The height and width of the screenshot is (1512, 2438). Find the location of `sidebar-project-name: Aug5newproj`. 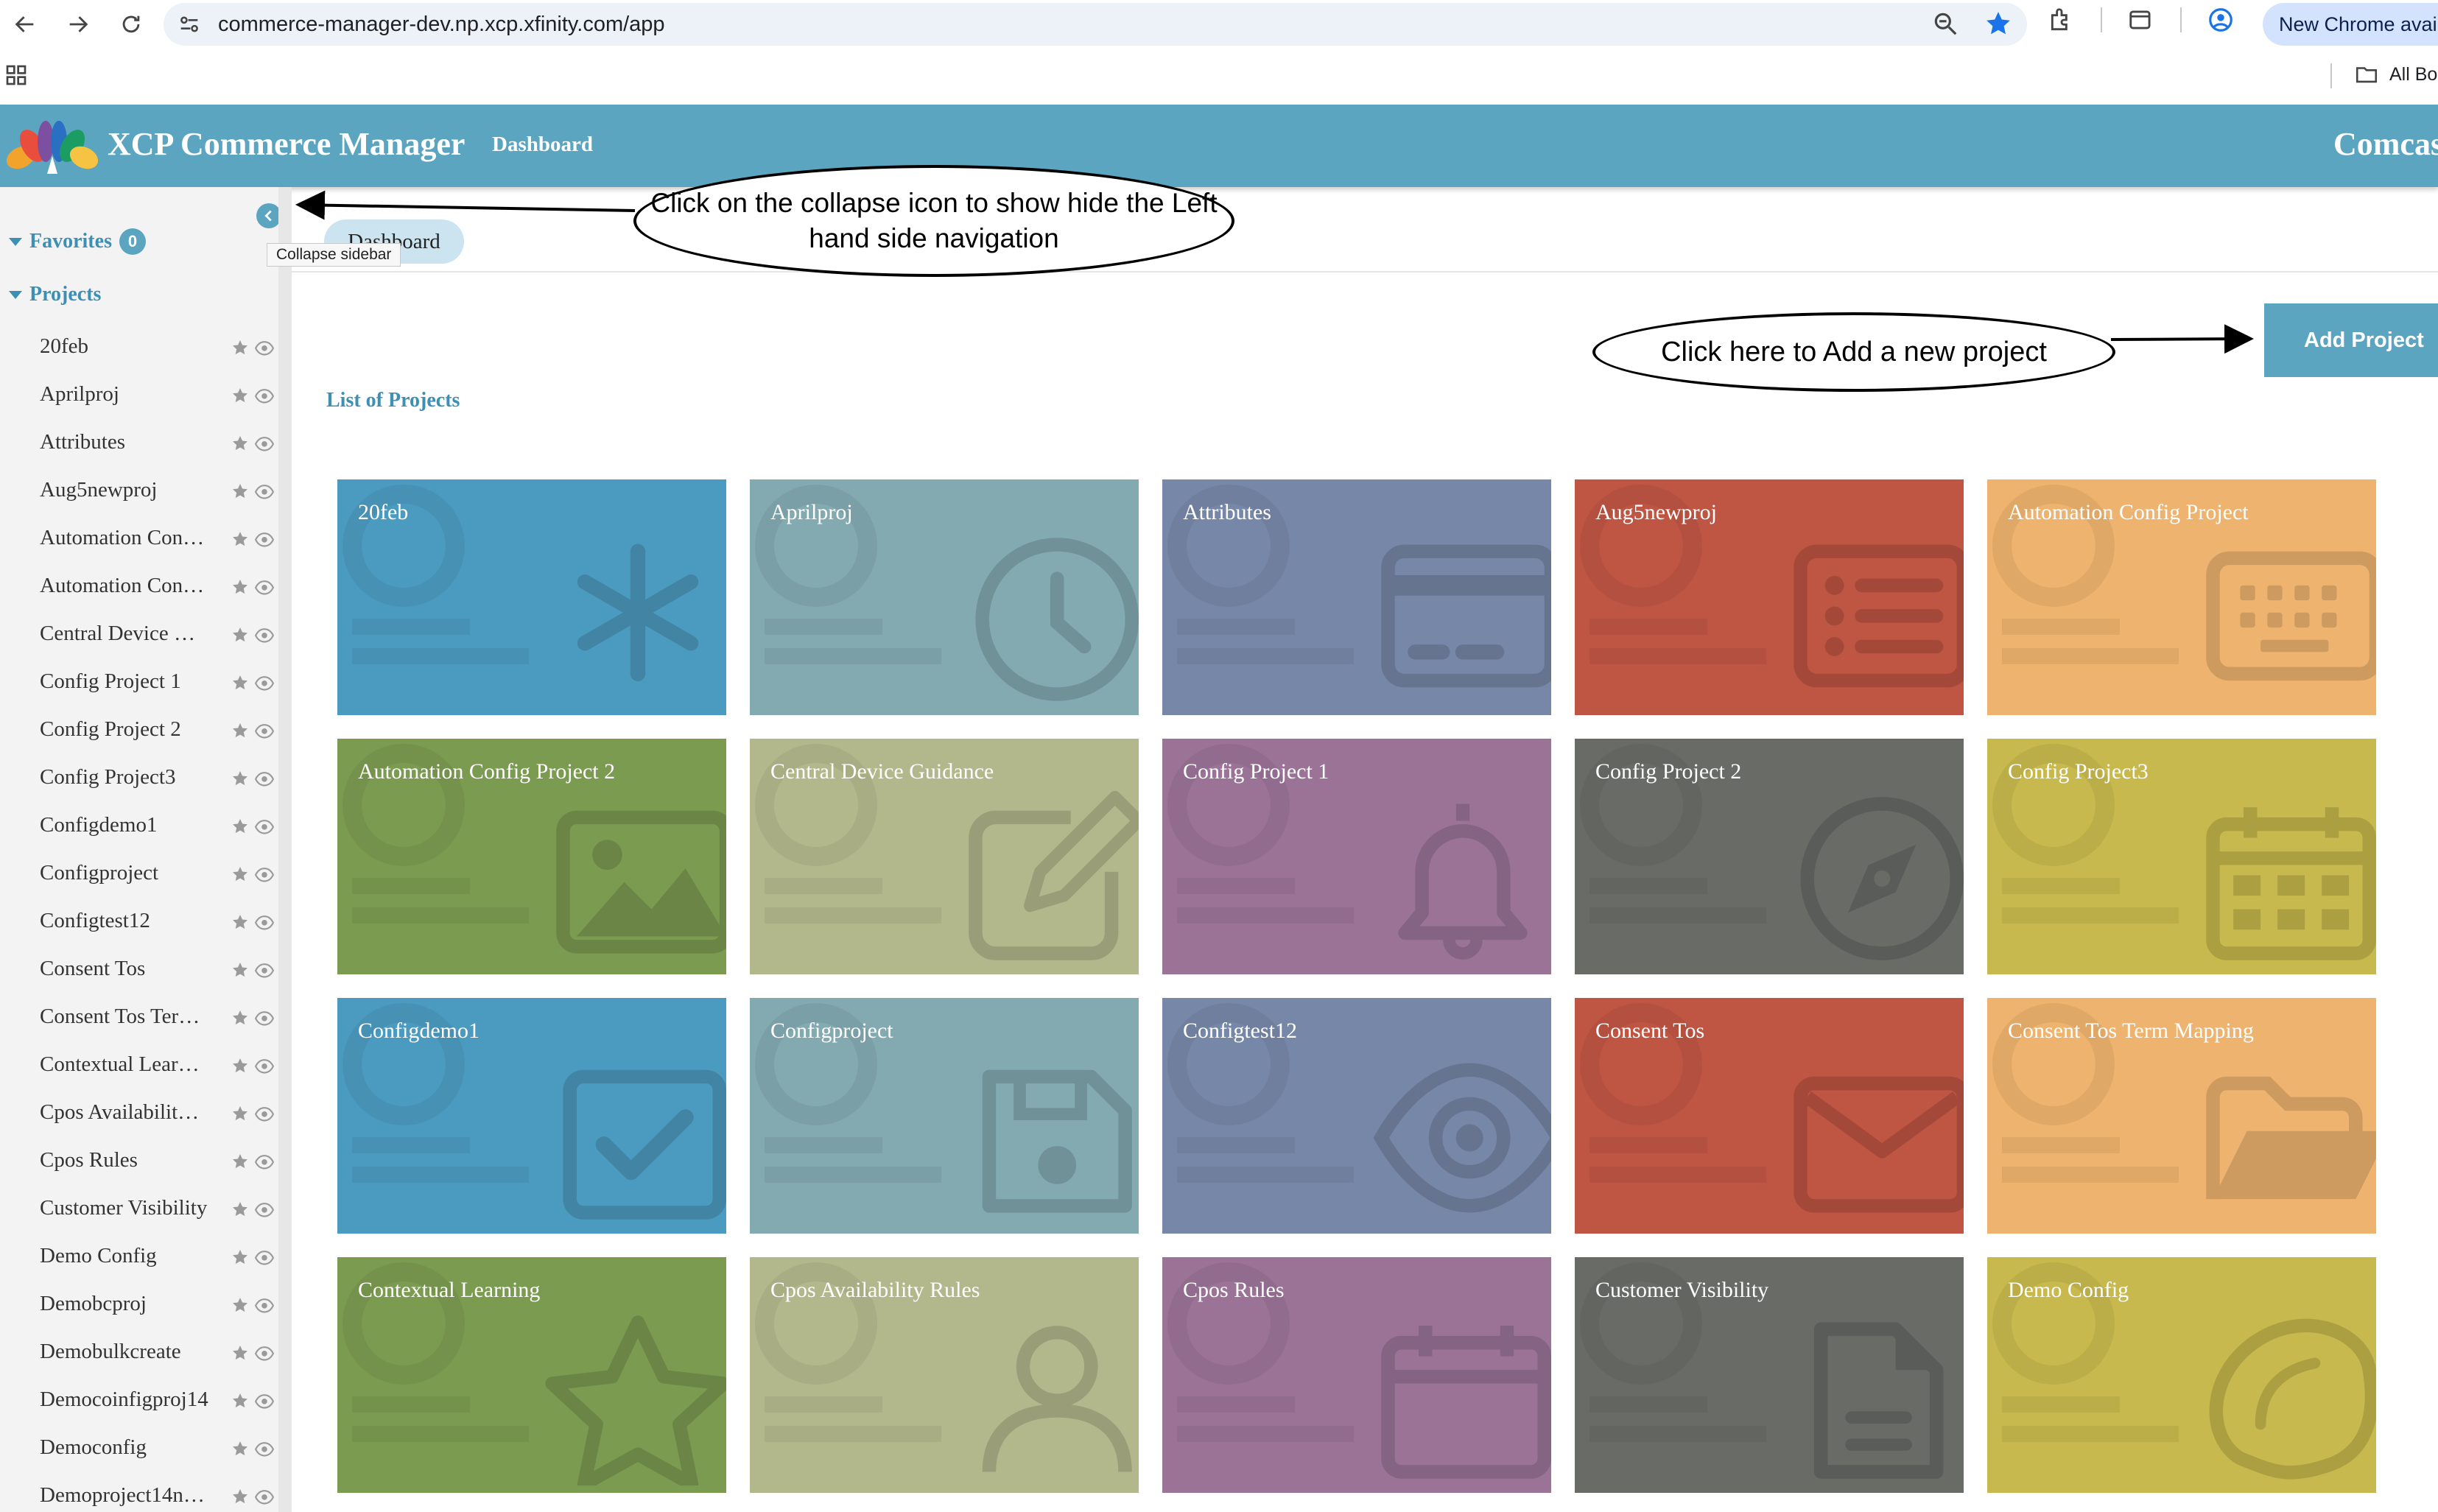

sidebar-project-name: Aug5newproj is located at coordinates (128, 490).